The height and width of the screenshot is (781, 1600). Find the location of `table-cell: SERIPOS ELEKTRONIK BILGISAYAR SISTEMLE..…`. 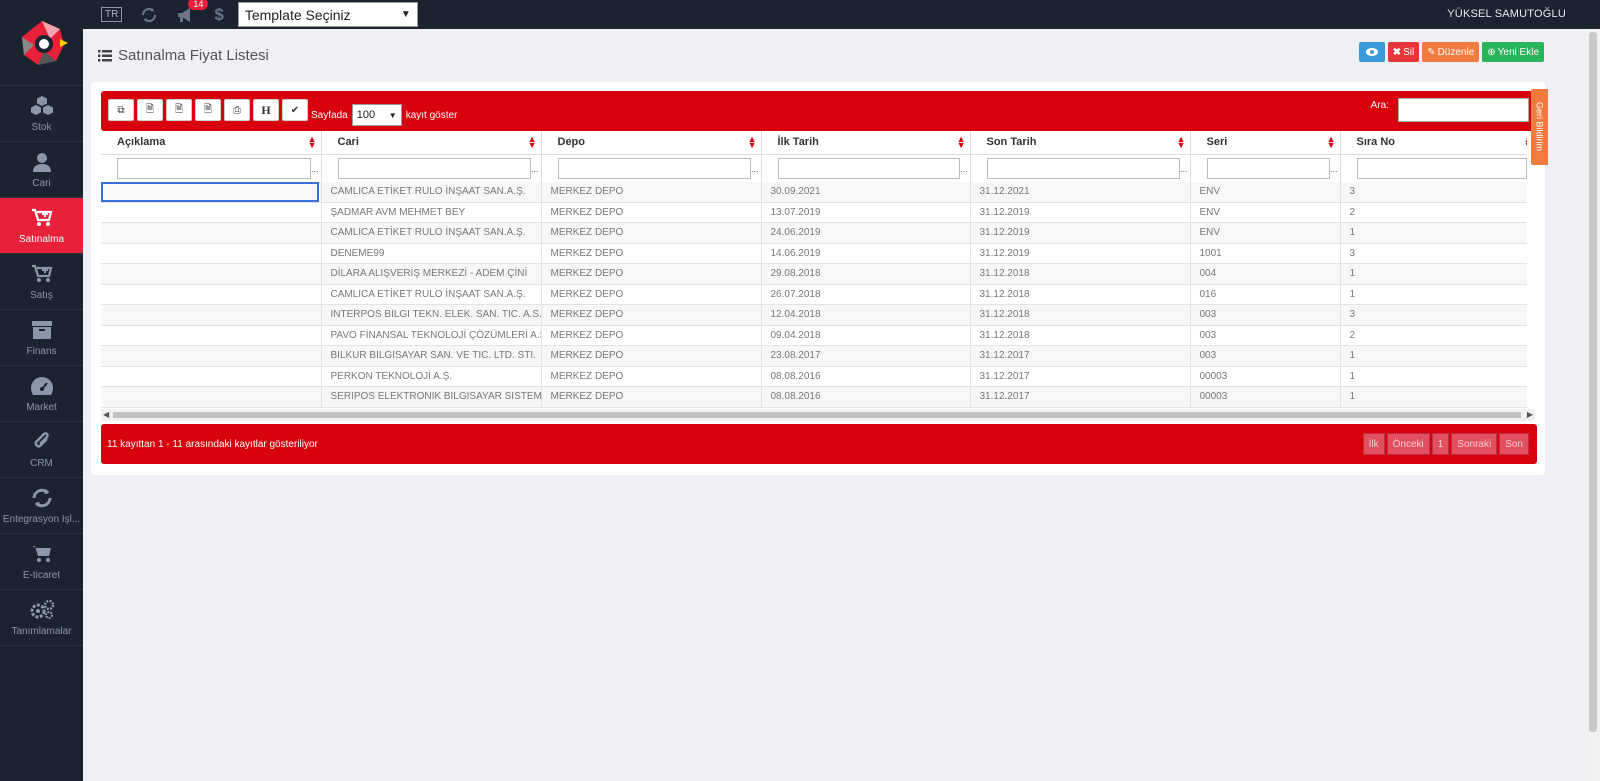

table-cell: SERIPOS ELEKTRONIK BILGISAYAR SISTEMLE..… is located at coordinates (431, 397).